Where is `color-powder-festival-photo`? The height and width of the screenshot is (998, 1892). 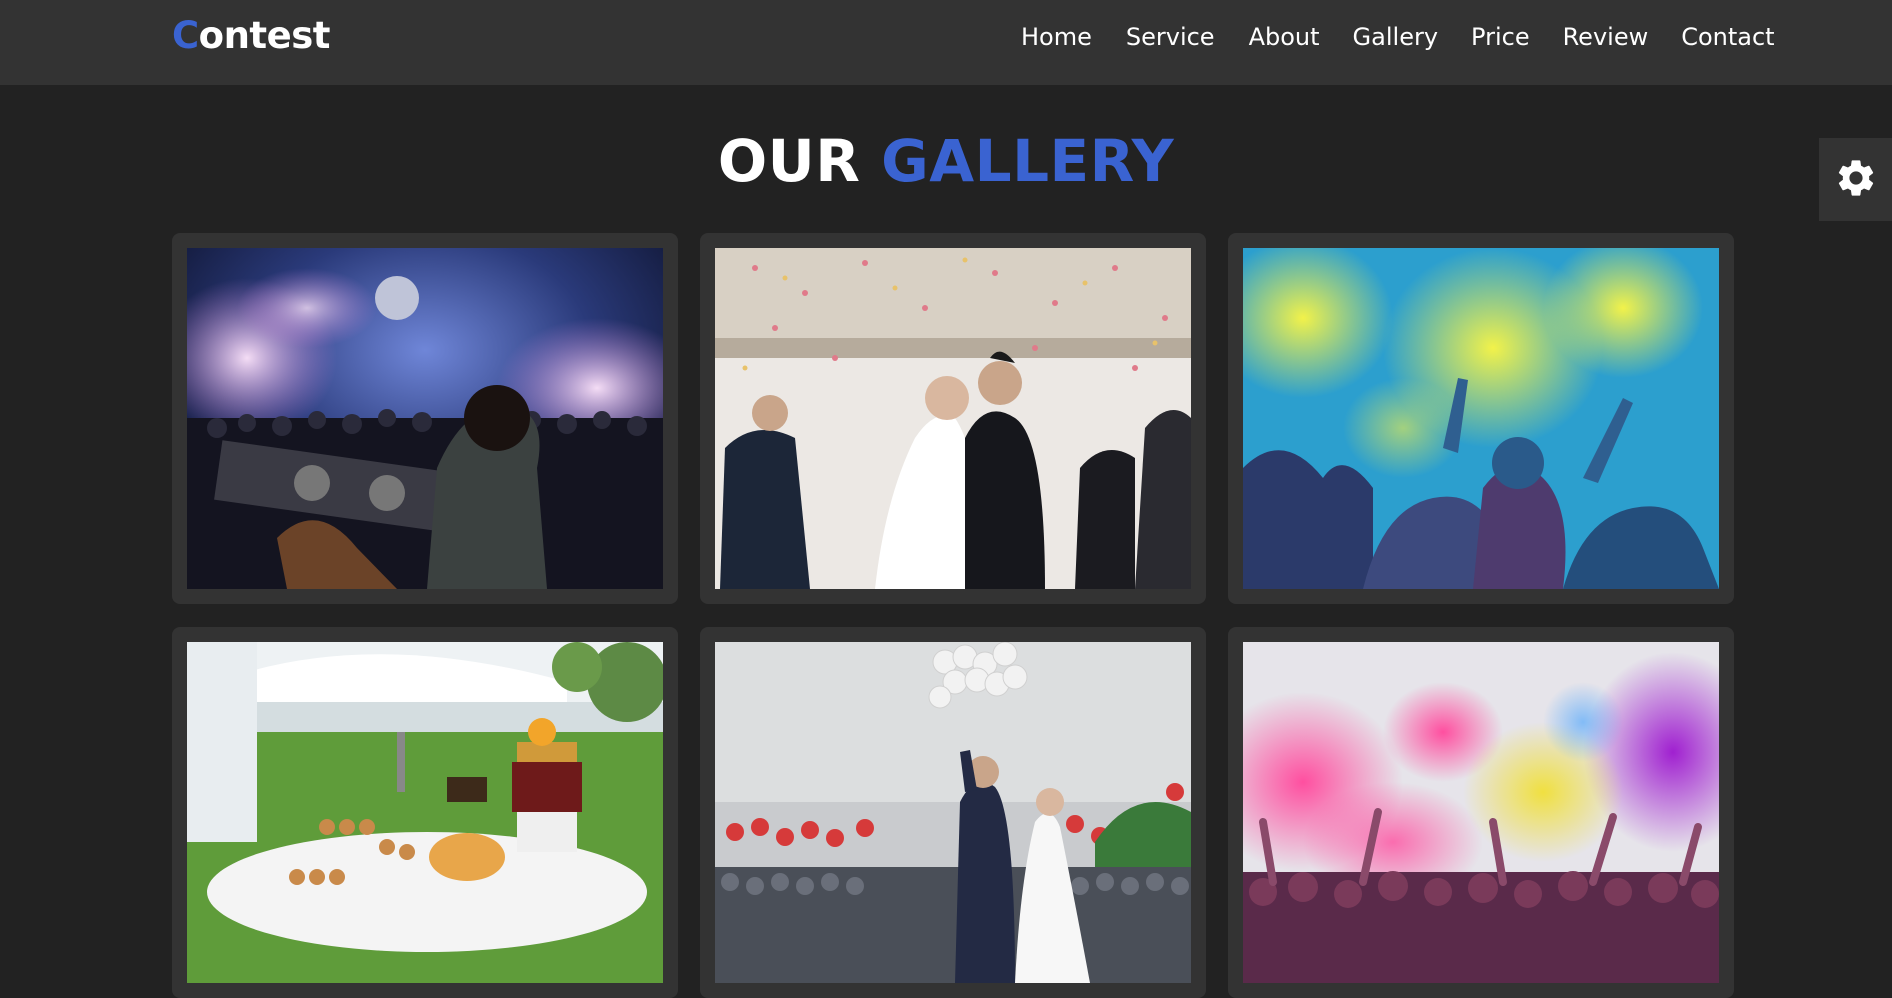 color-powder-festival-photo is located at coordinates (1481, 418).